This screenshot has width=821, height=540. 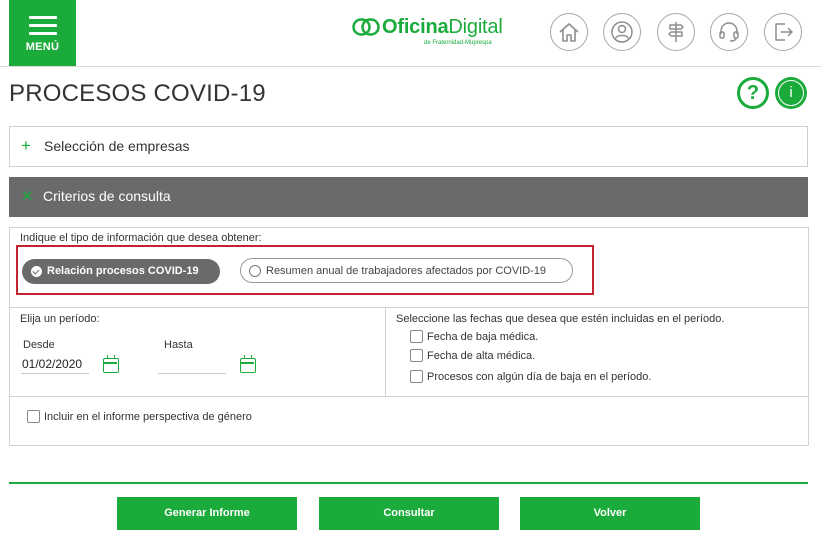 I want to click on user-icon, so click(x=622, y=32).